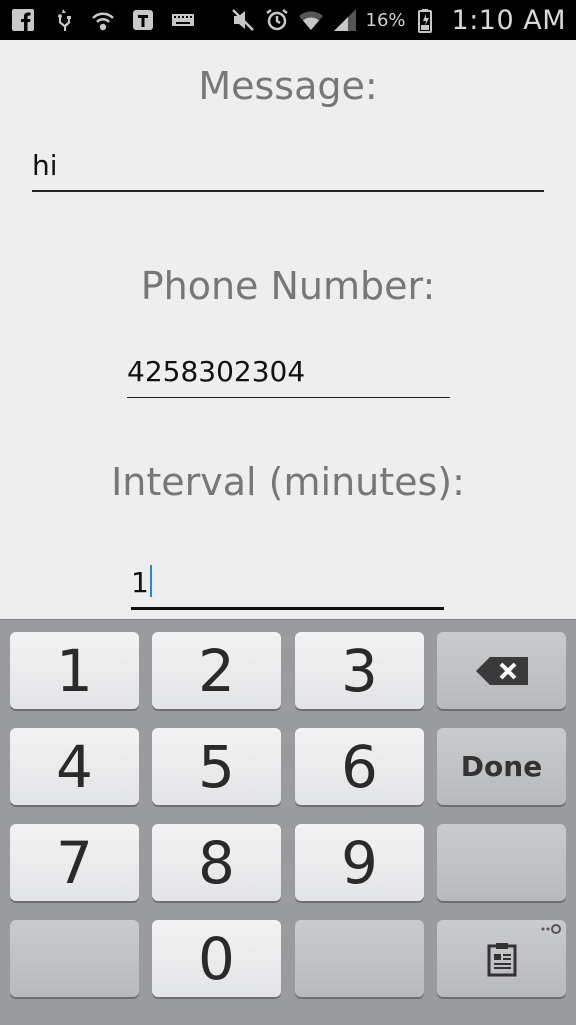 The image size is (576, 1025). Describe the element at coordinates (143, 20) in the screenshot. I see `tmobile-icon` at that location.